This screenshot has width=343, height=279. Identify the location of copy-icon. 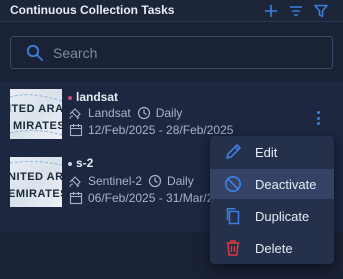
(233, 216).